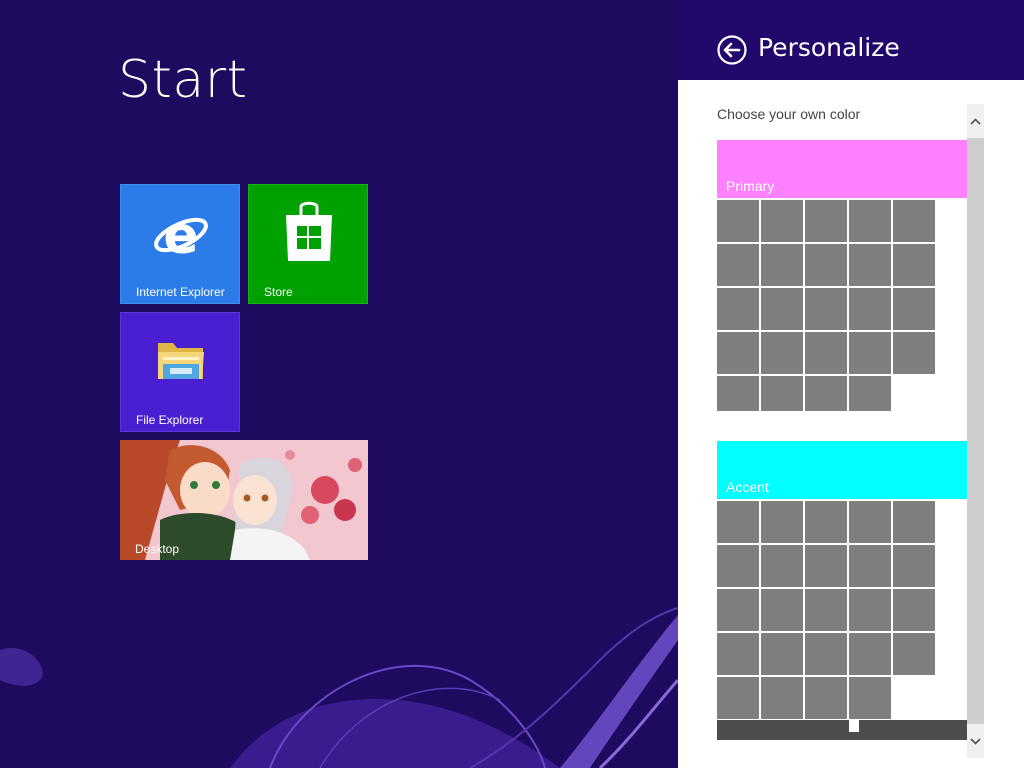 This screenshot has height=768, width=1024. I want to click on tile-internet-explorer: e Internet Explorer, so click(180, 244).